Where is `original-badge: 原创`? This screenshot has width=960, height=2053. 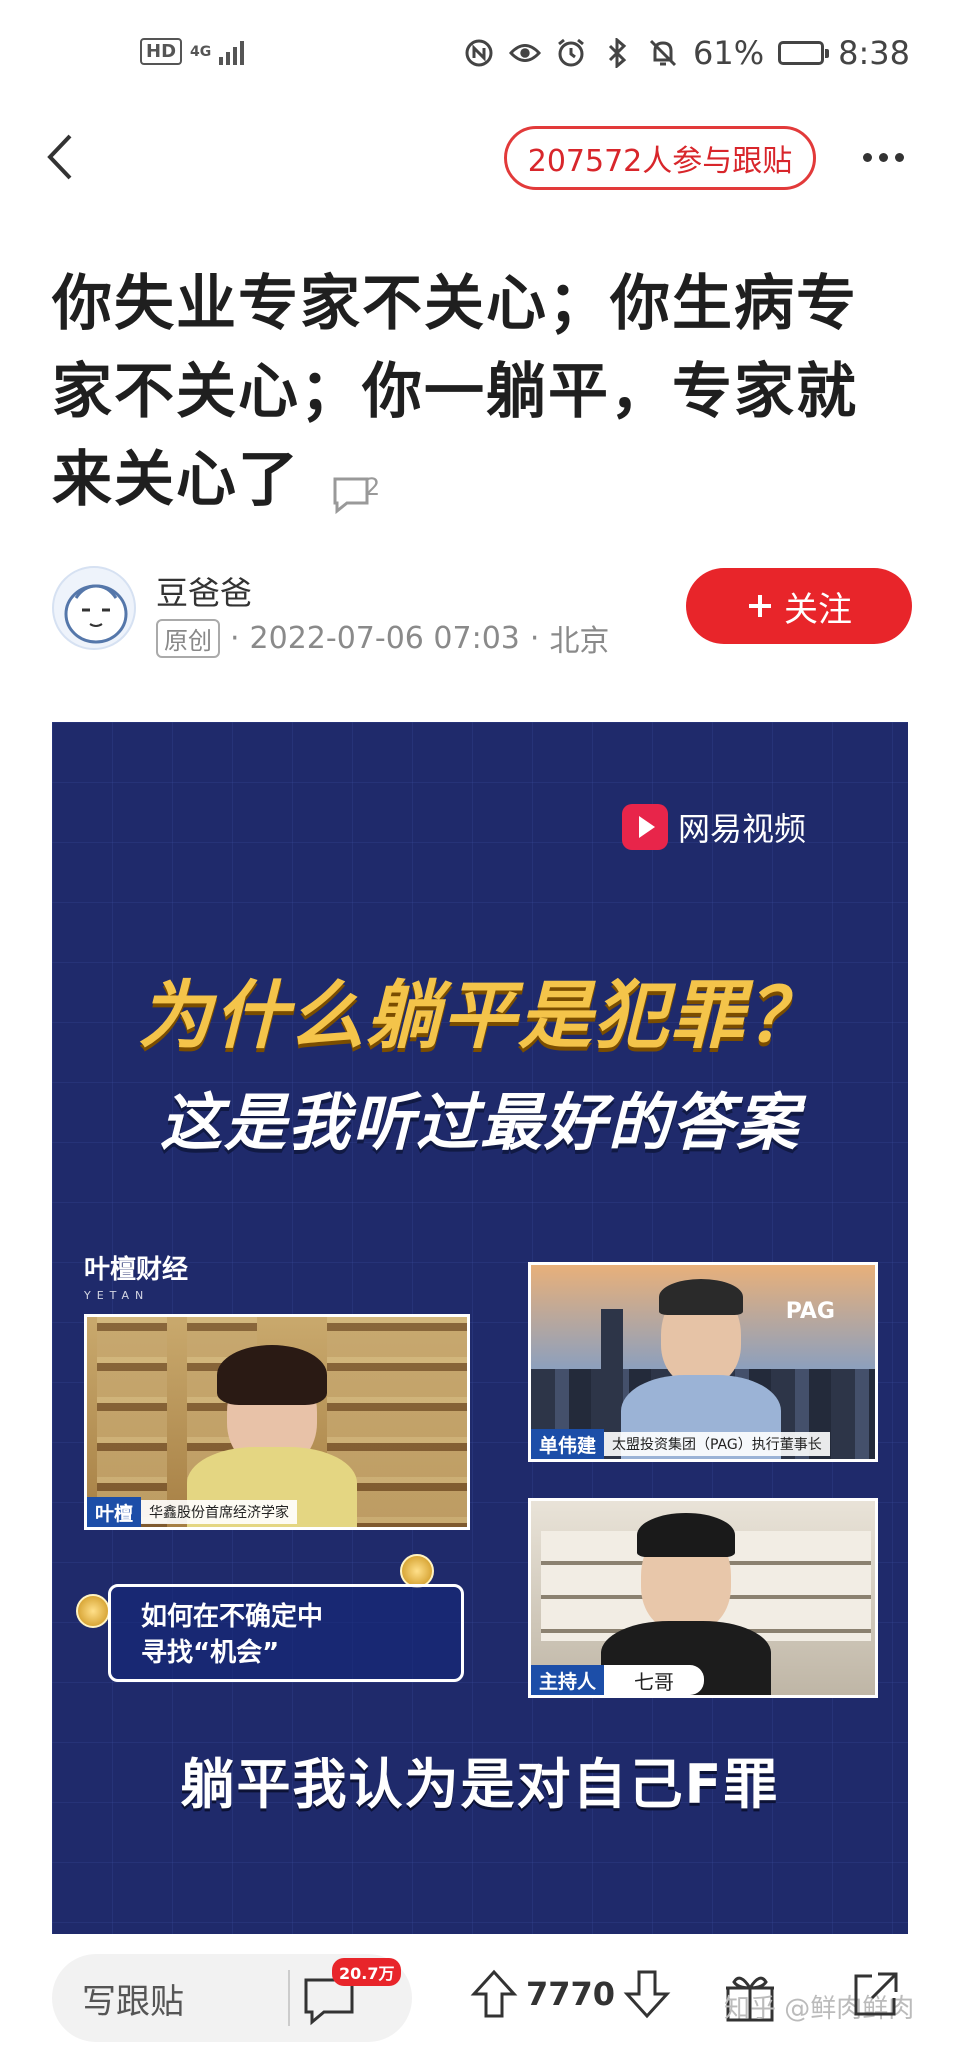
original-badge: 原创 is located at coordinates (188, 638).